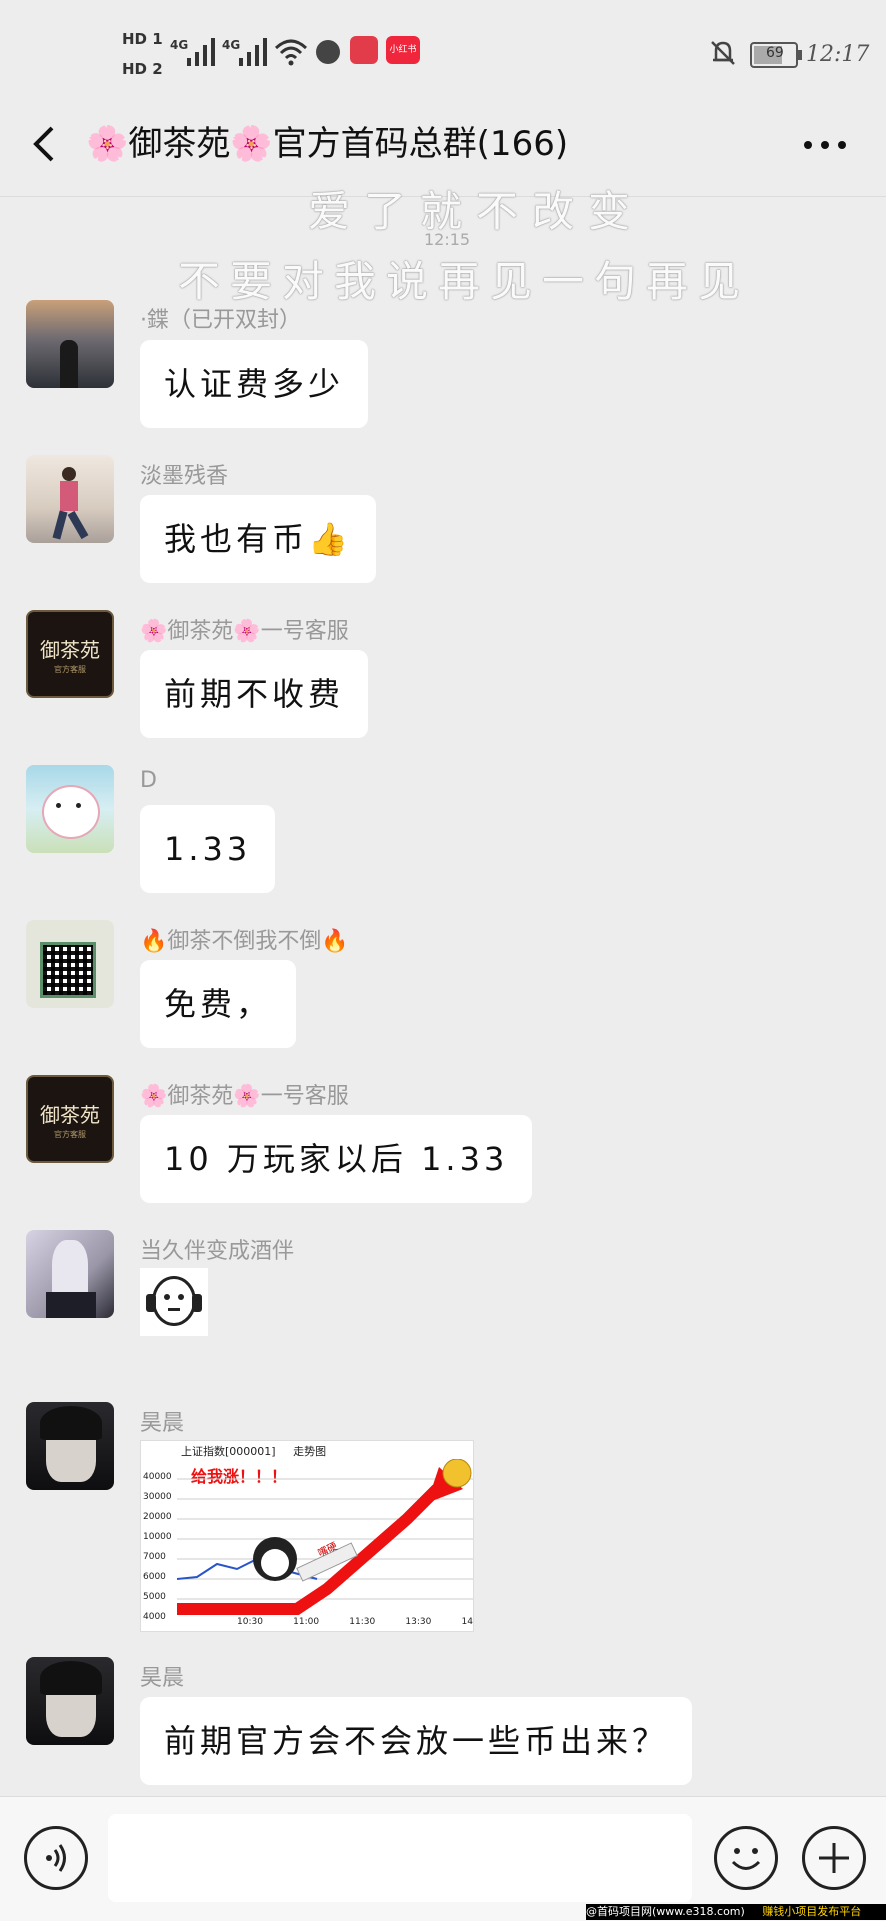 This screenshot has height=1921, width=886. What do you see at coordinates (403, 50) in the screenshot?
I see `xiaohongshu-app-icon: 小红书` at bounding box center [403, 50].